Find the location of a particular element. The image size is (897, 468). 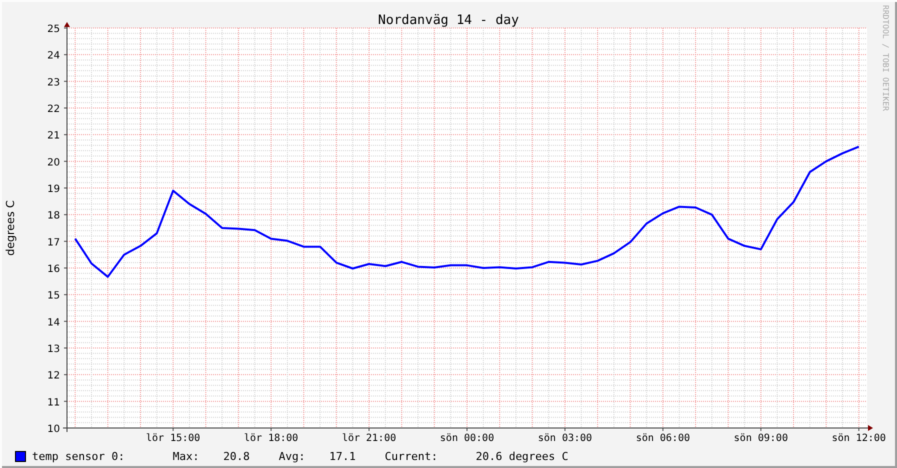

chart-title: Nordanväg 14 - day is located at coordinates (448, 20).